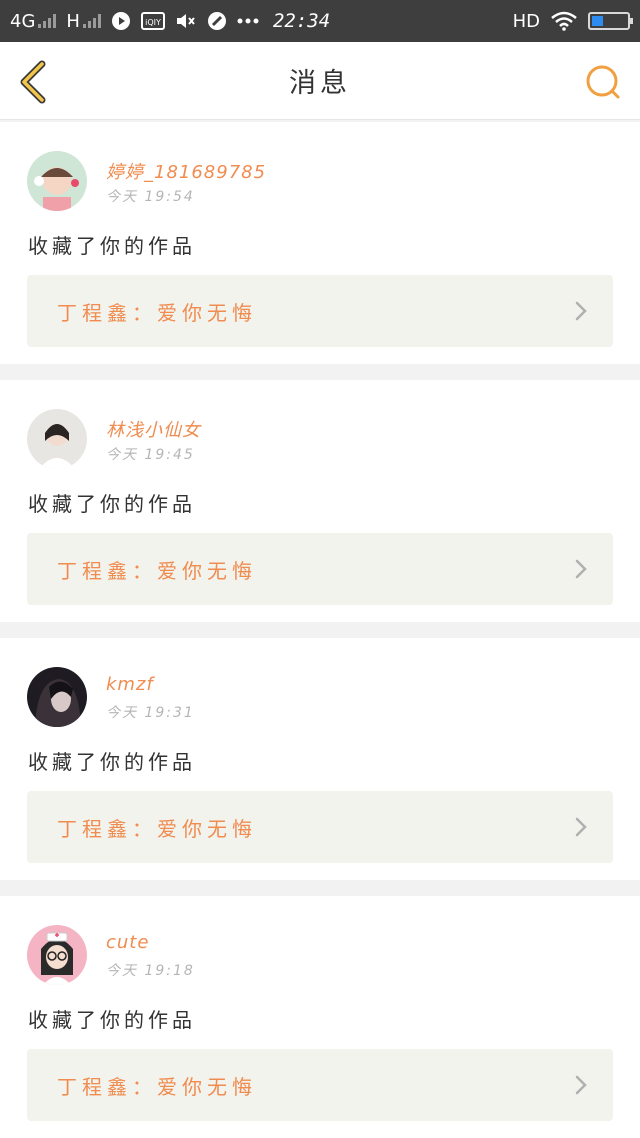 The image size is (640, 1138). Describe the element at coordinates (216, 21) in the screenshot. I see `paint-icon` at that location.